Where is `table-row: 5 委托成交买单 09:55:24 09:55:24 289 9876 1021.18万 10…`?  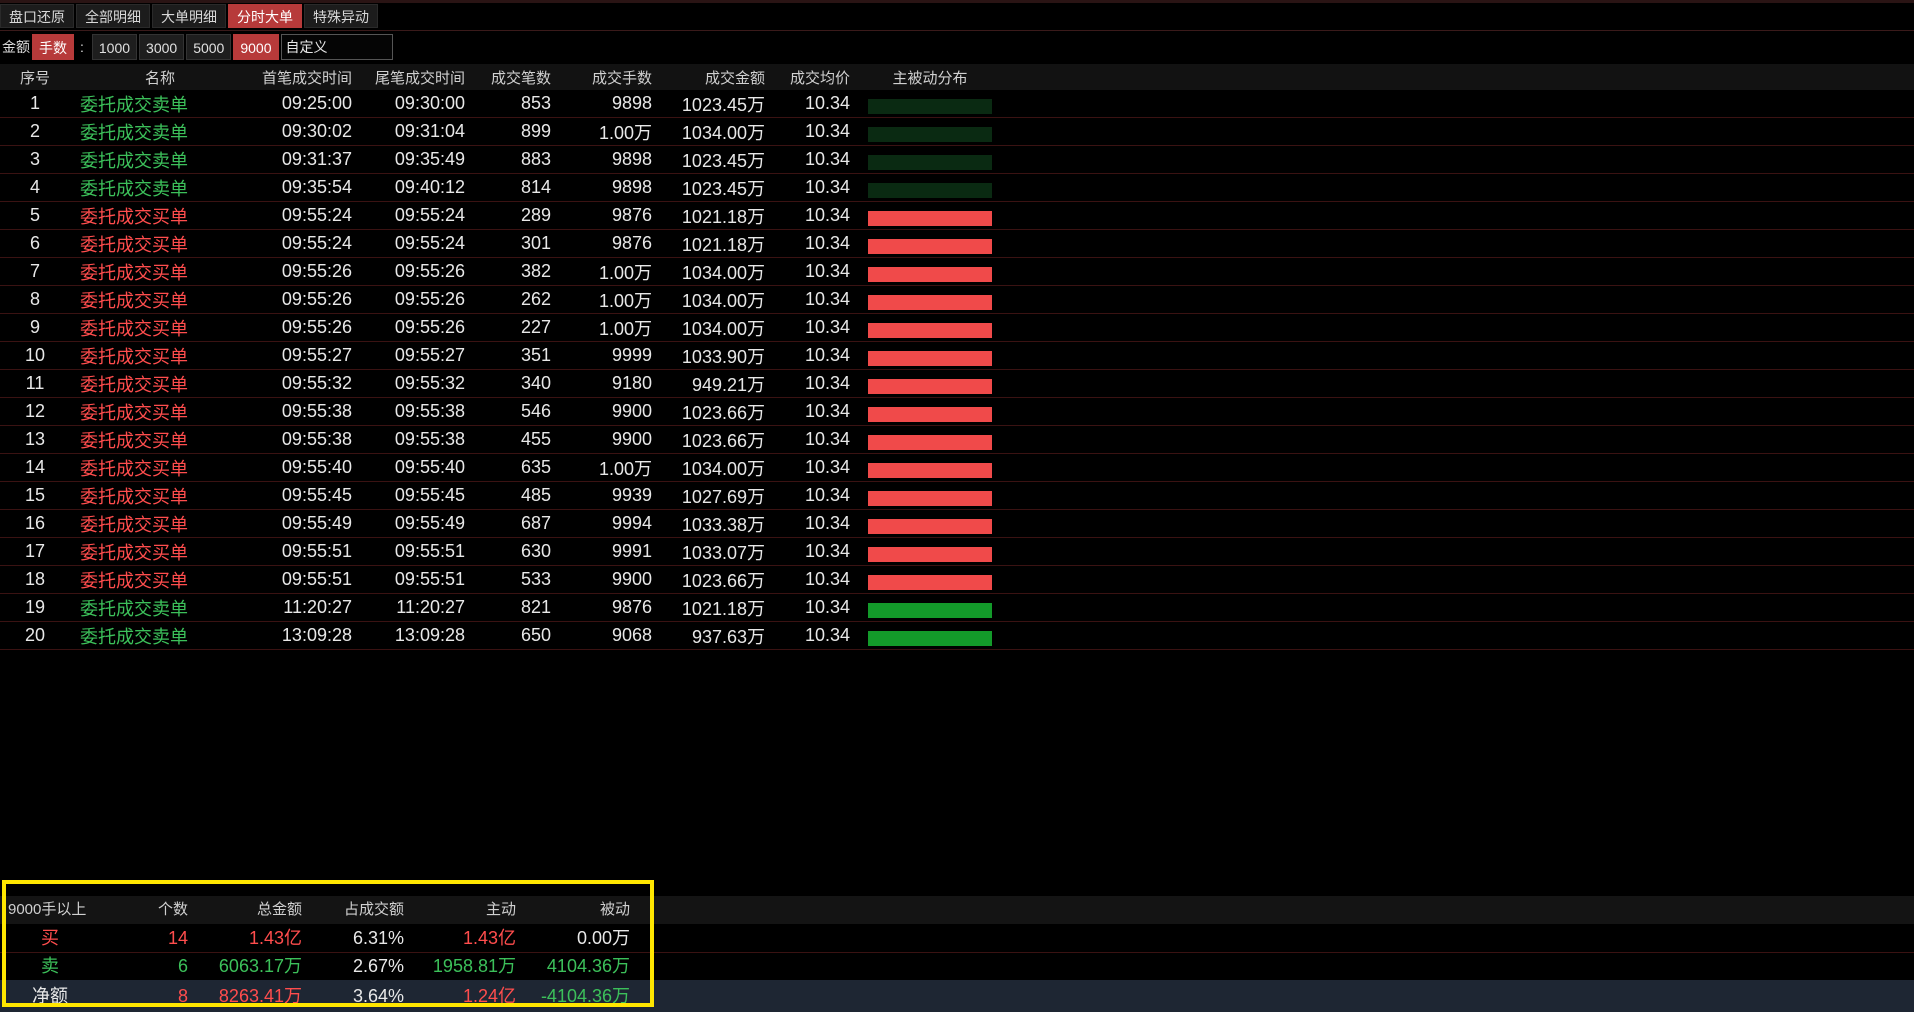 table-row: 5 委托成交买单 09:55:24 09:55:24 289 9876 1021.18万 10… is located at coordinates (957, 216).